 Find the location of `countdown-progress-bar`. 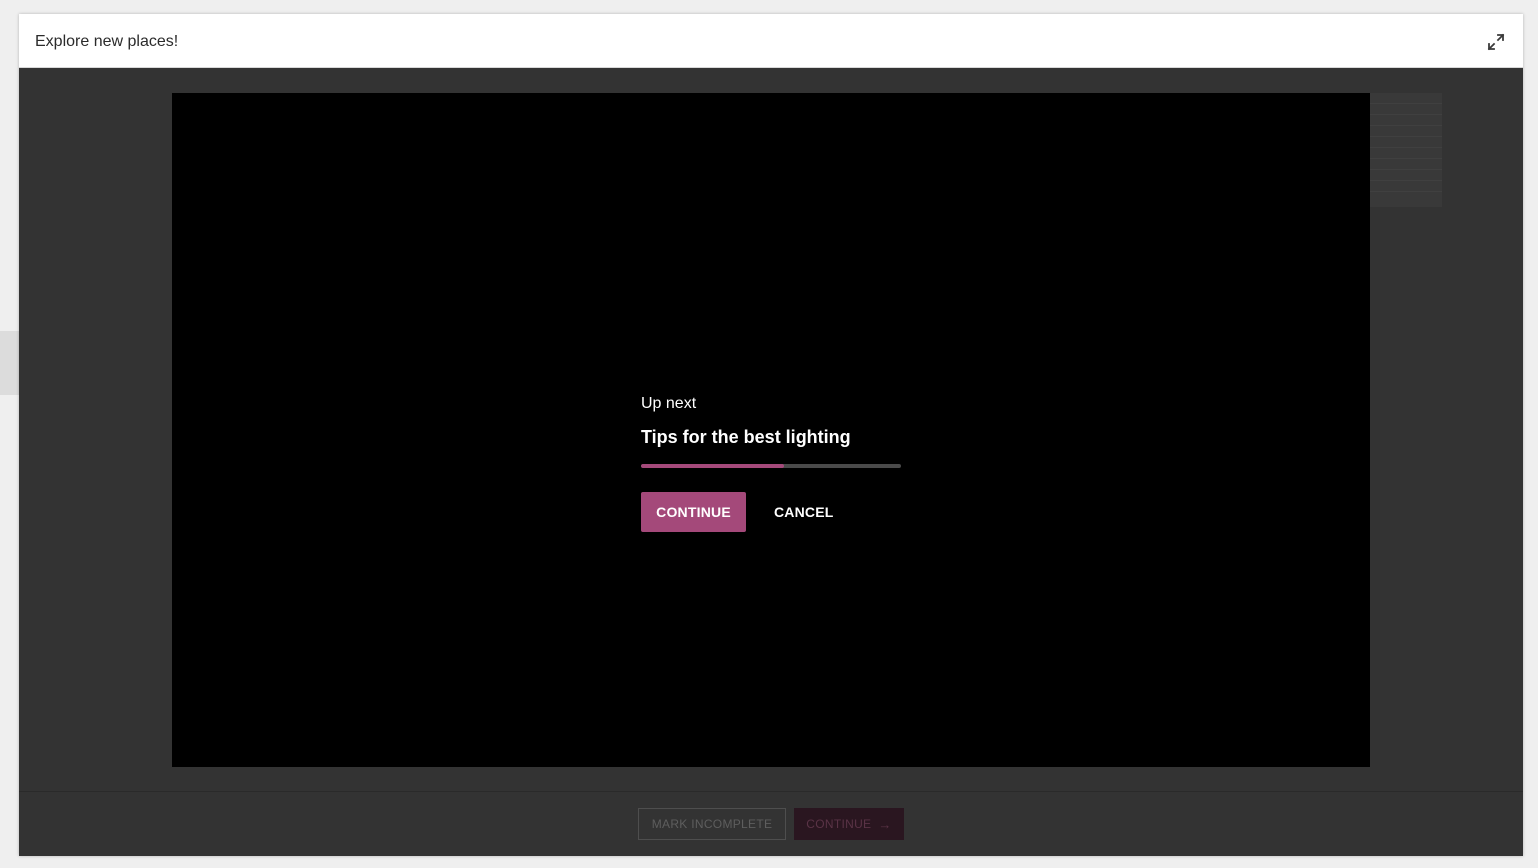

countdown-progress-bar is located at coordinates (771, 466).